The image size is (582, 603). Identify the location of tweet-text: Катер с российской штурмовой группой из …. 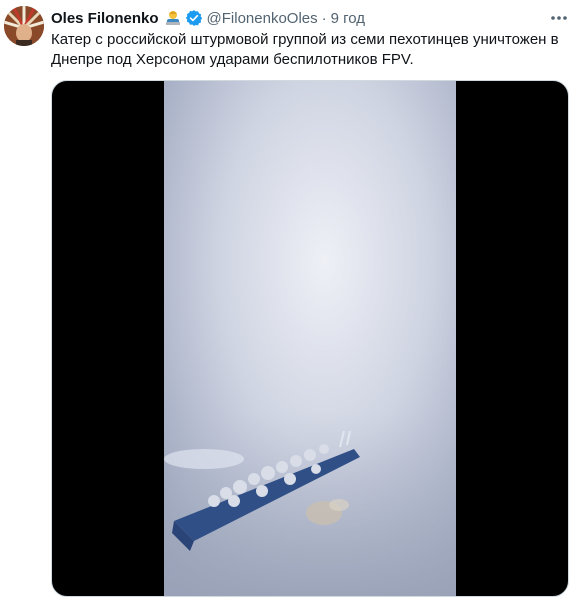
(305, 49).